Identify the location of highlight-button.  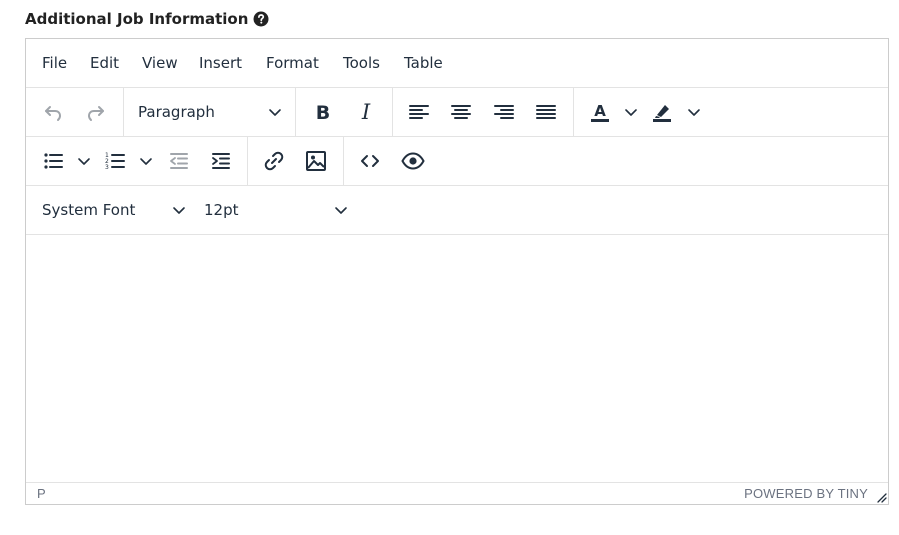
(662, 112).